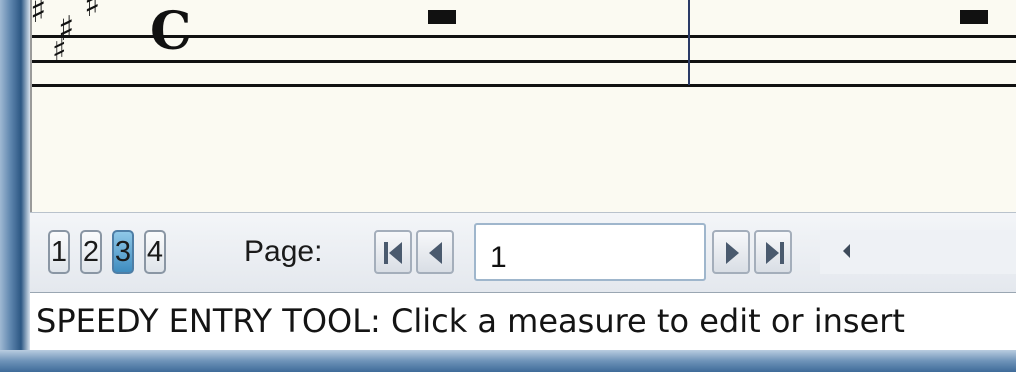  Describe the element at coordinates (59, 252) in the screenshot. I see `page-tab-1: 1` at that location.